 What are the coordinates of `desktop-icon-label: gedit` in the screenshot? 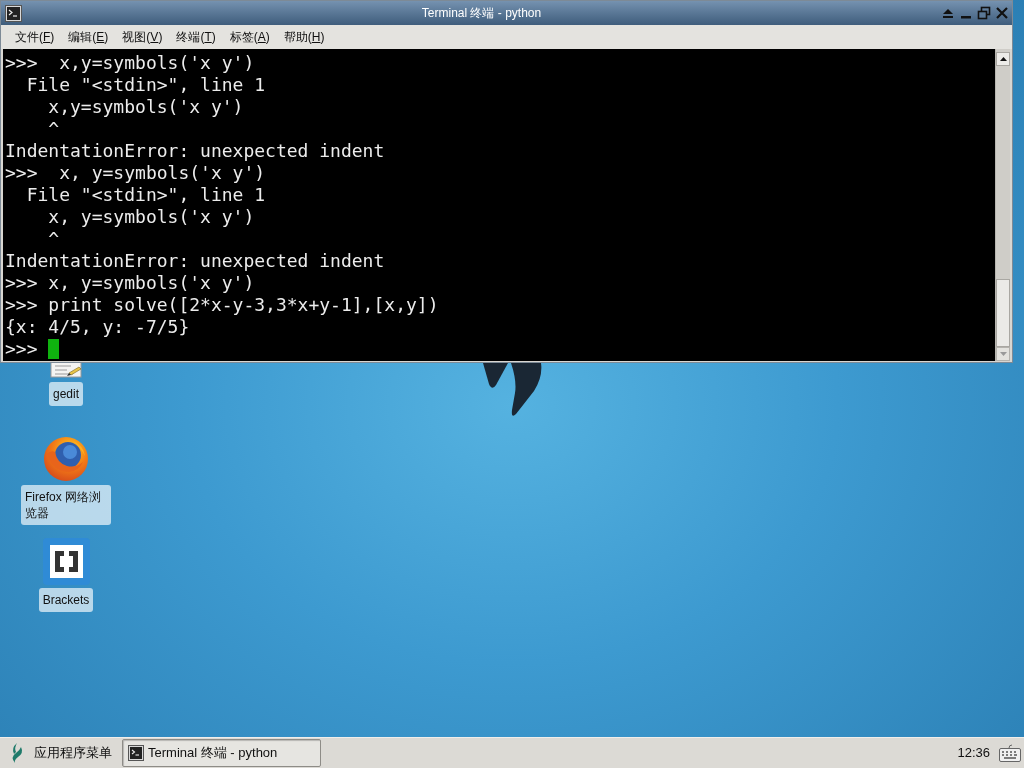 It's located at (66, 394).